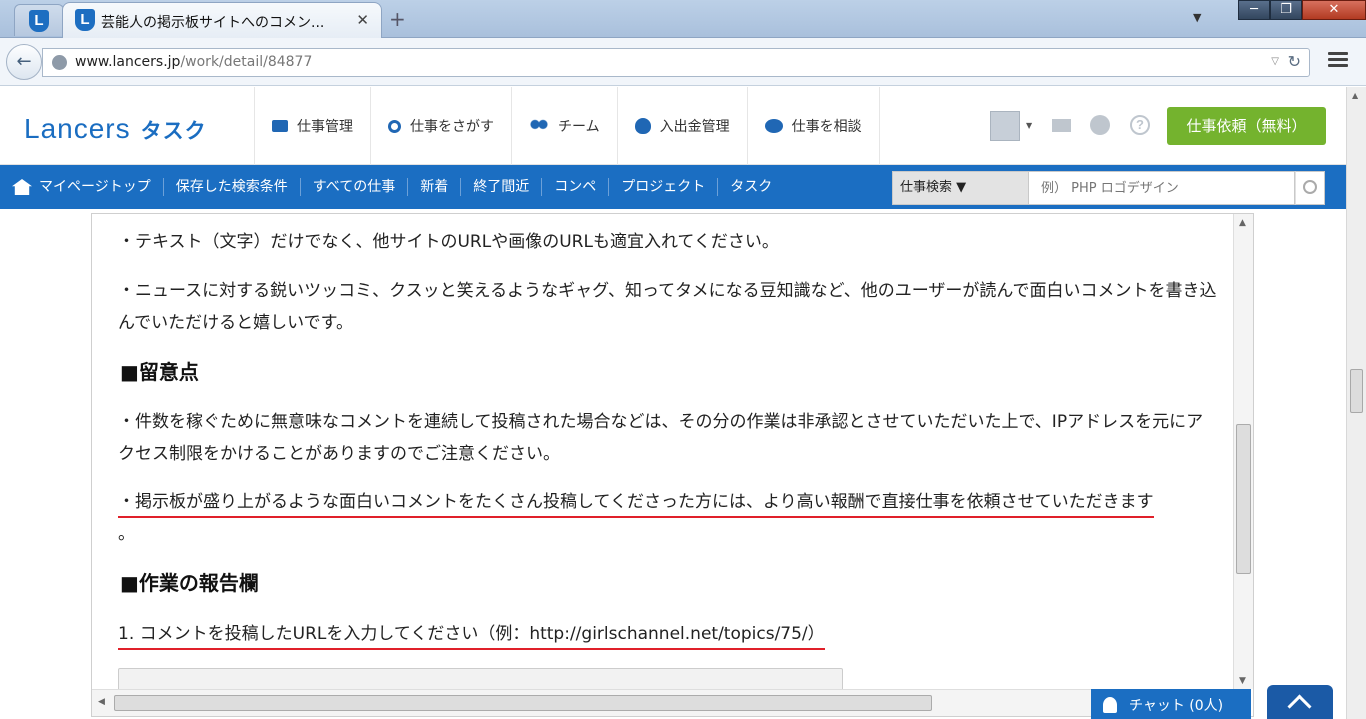 The image size is (1366, 719). I want to click on active-tab: L 芸能人の掲示板サイトへのコメン... ✕, so click(222, 20).